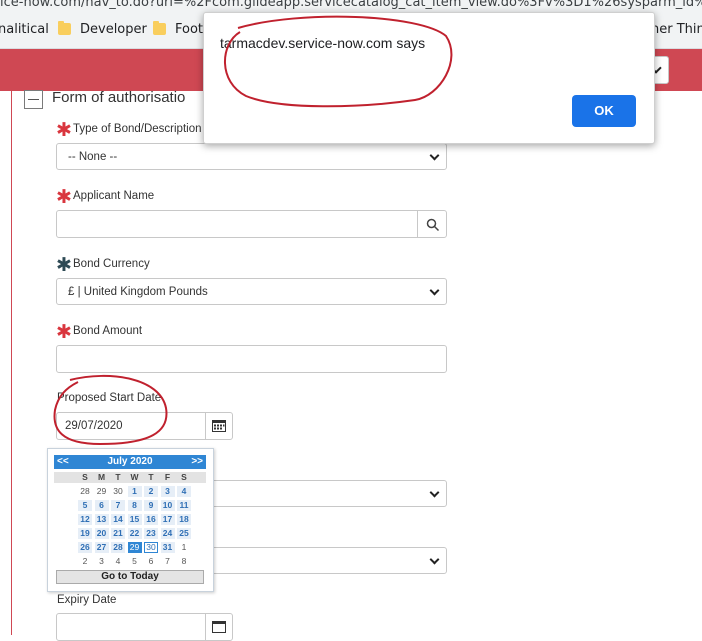 Image resolution: width=702 pixels, height=641 pixels. What do you see at coordinates (110, 410) in the screenshot?
I see `annotation-circle-date` at bounding box center [110, 410].